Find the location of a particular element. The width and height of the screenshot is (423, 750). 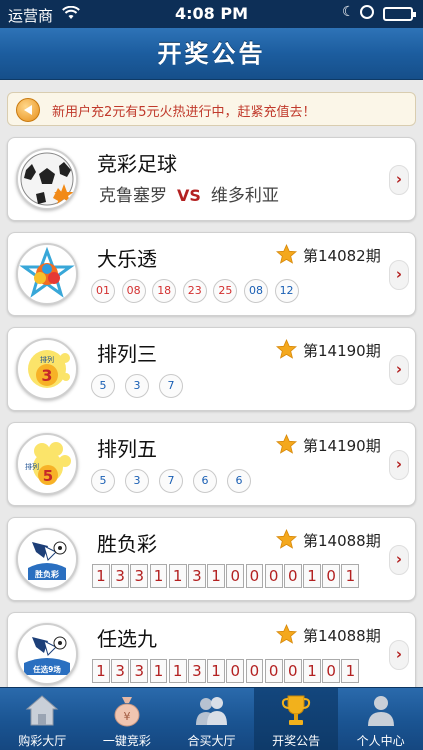

logo-number: 3 is located at coordinates (46, 375).